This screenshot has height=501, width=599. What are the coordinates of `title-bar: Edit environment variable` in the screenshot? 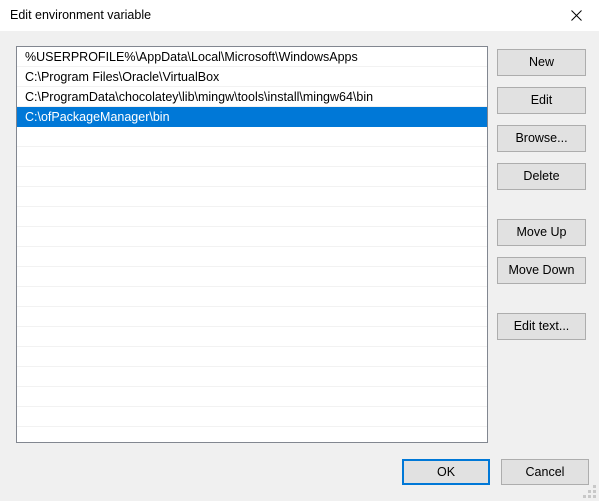 It's located at (299, 16).